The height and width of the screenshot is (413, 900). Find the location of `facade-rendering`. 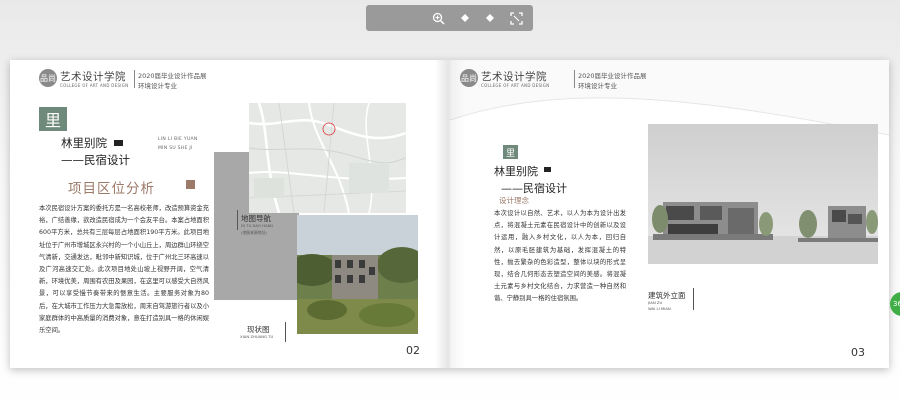

facade-rendering is located at coordinates (763, 194).